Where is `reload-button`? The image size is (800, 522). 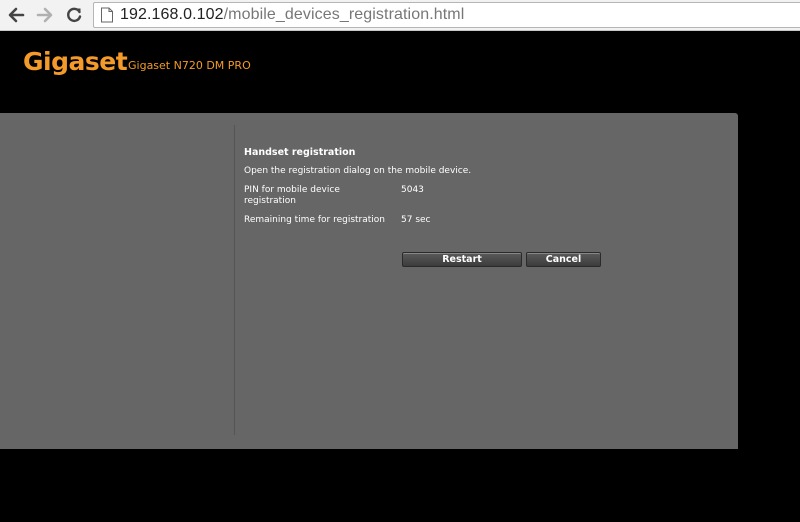
reload-button is located at coordinates (74, 15).